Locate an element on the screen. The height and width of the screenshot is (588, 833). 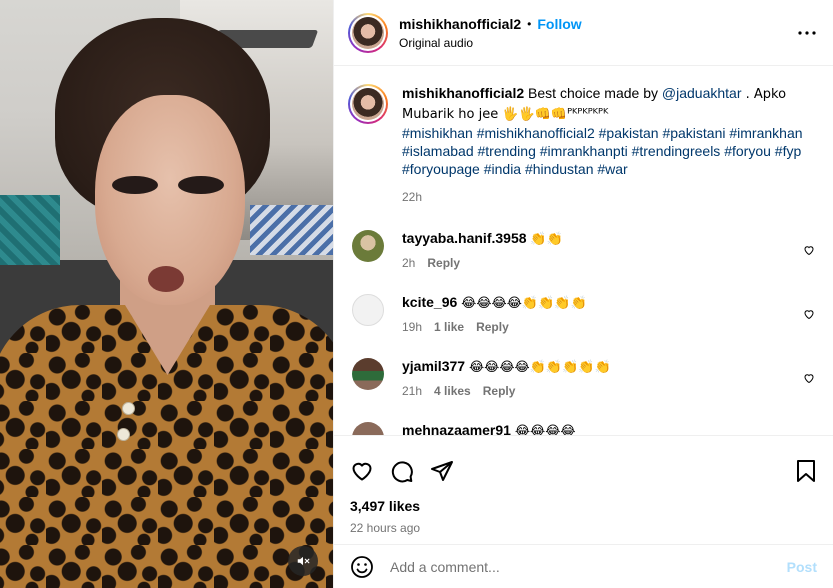
like-button is located at coordinates (362, 471).